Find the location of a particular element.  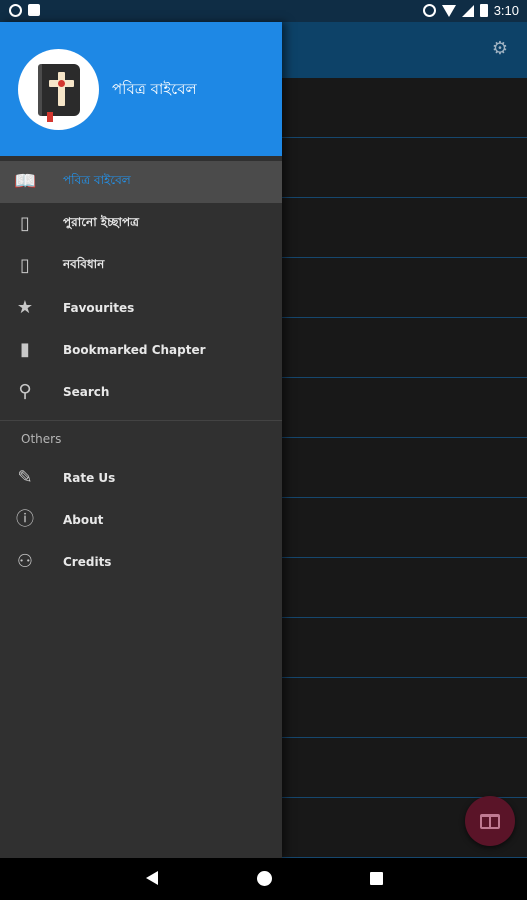

star-icon: ★ is located at coordinates (25, 307).